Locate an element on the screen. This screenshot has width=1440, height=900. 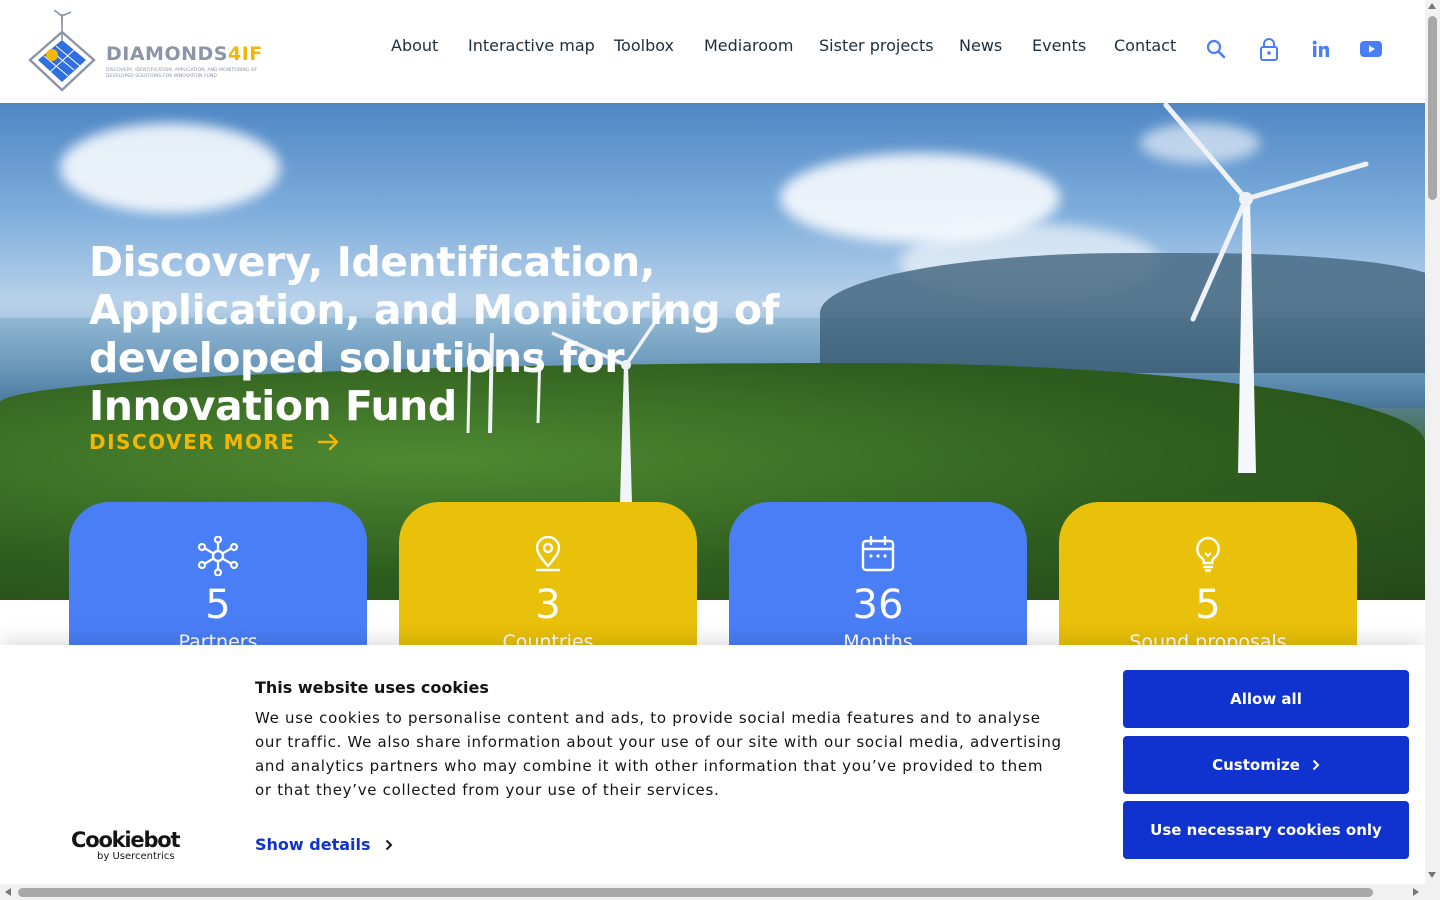
customize-label: Customize is located at coordinates (1256, 765).